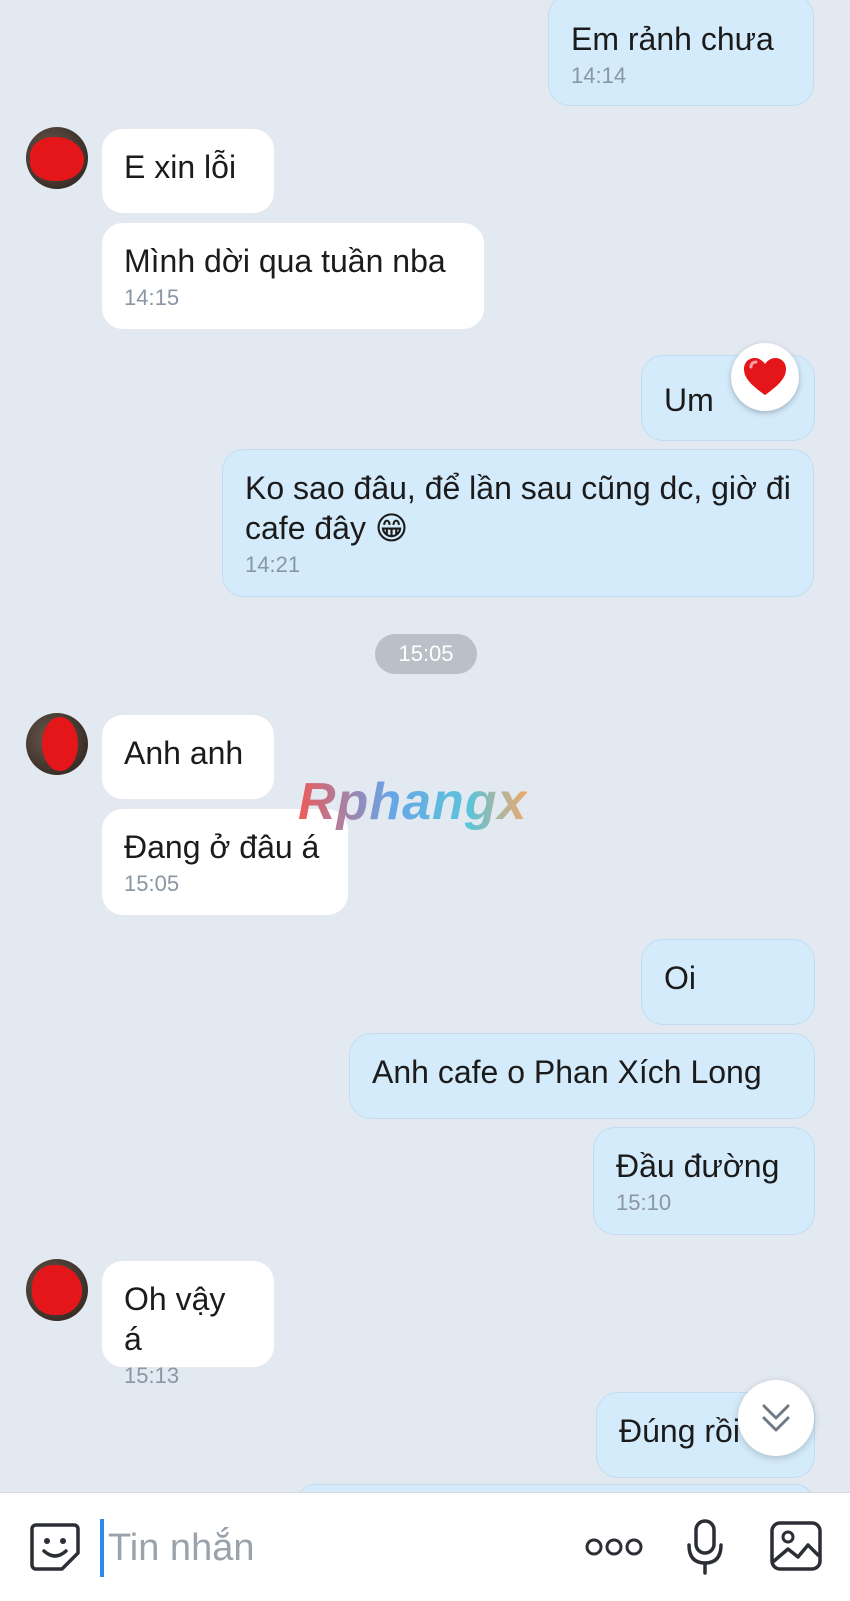  I want to click on message-bubble-outgoing: Oi, so click(728, 982).